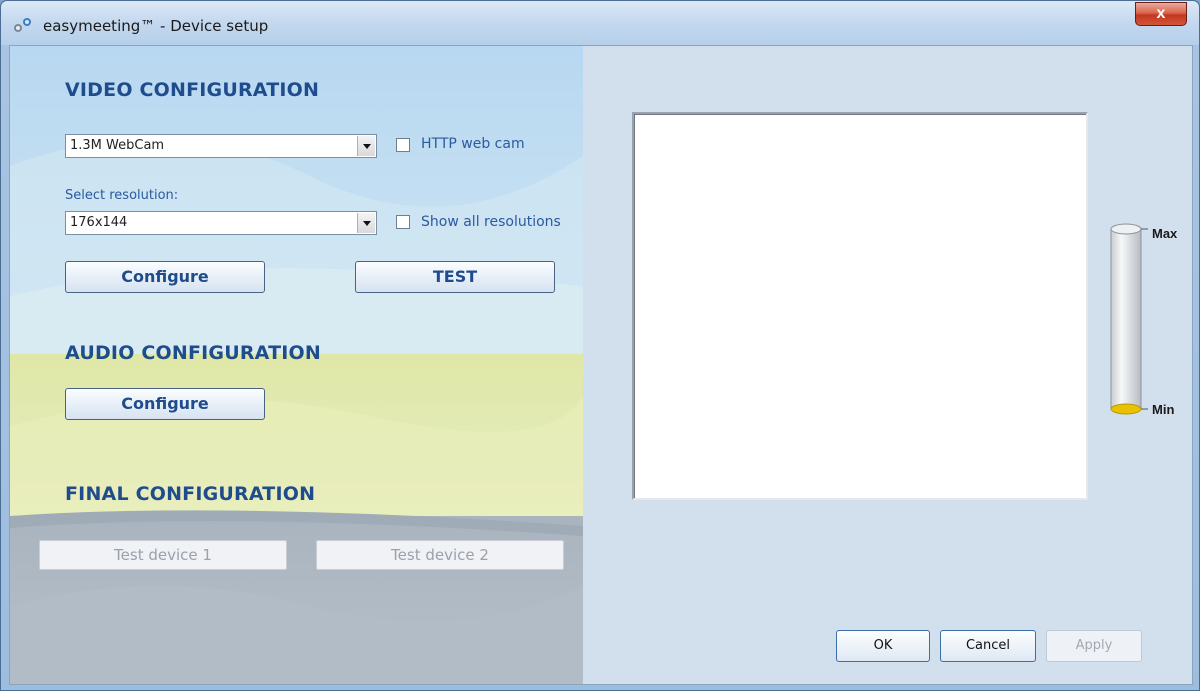  What do you see at coordinates (1129, 319) in the screenshot?
I see `audio-level-meter` at bounding box center [1129, 319].